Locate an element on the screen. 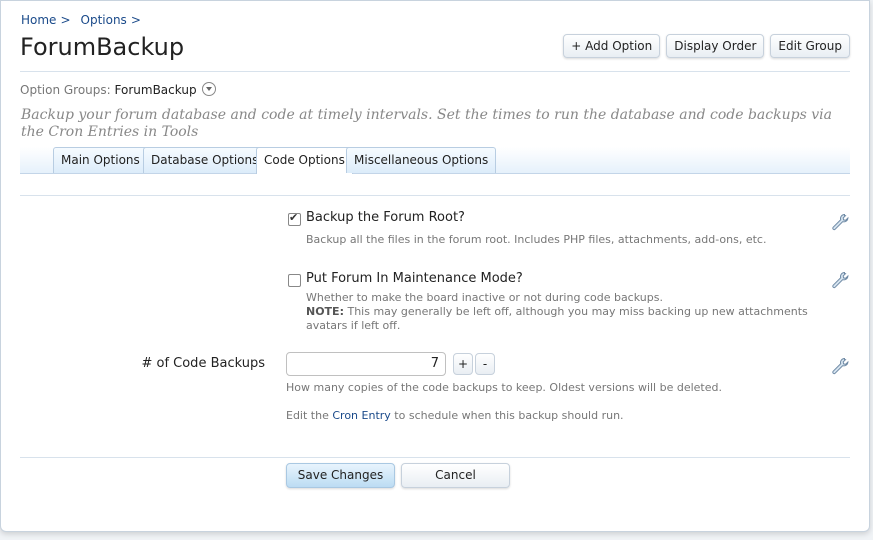 This screenshot has width=873, height=540. tab-miscellaneous-options: Miscellaneous Options is located at coordinates (421, 160).